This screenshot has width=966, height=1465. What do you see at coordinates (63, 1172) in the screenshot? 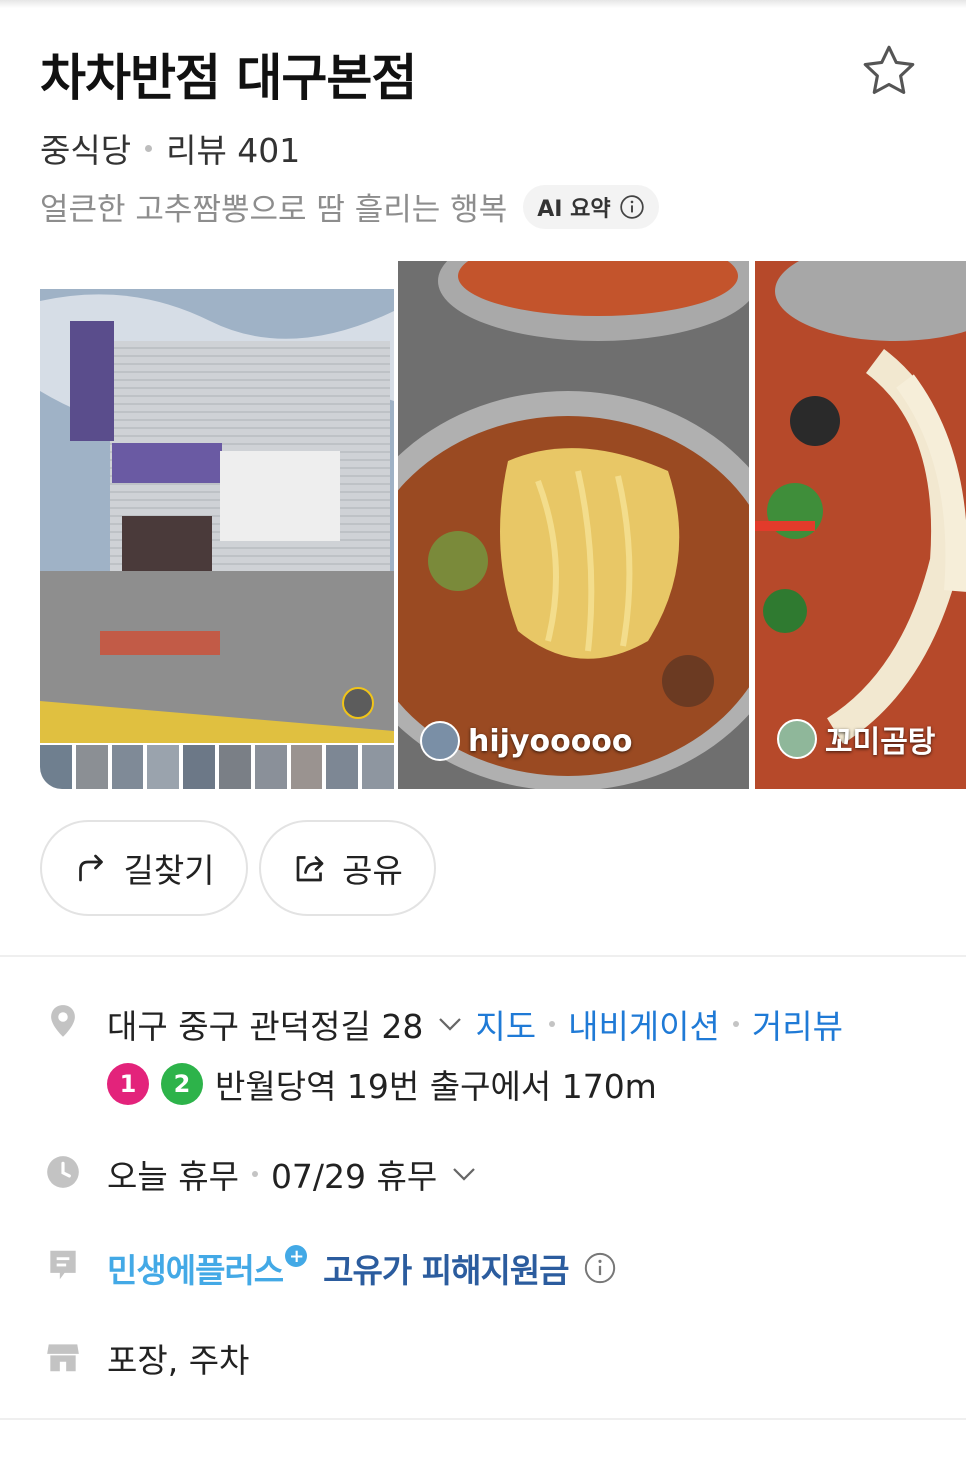
I see `clock-icon` at bounding box center [63, 1172].